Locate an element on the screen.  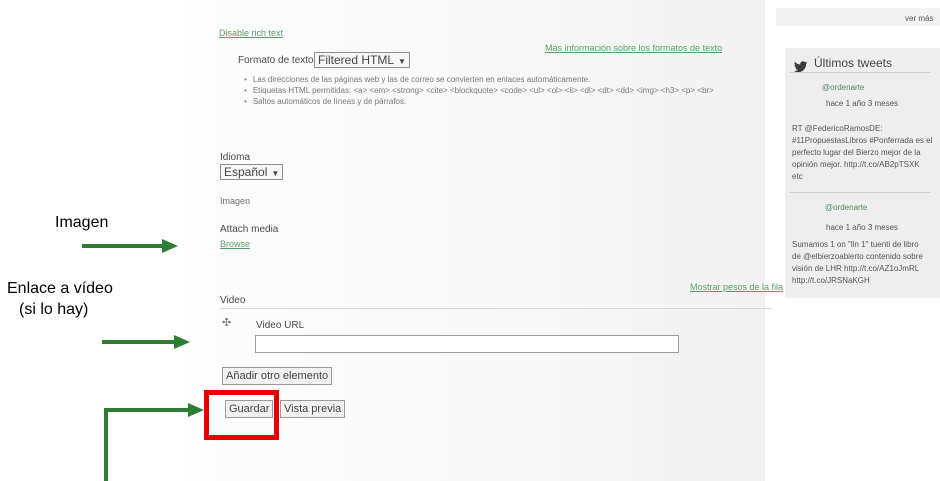
video-section-label: Video is located at coordinates (233, 300).